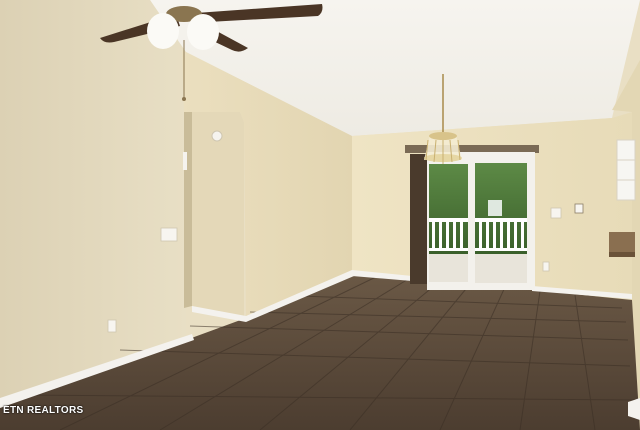 This screenshot has width=640, height=430. Describe the element at coordinates (214, 215) in the screenshot. I see `hallway-opening` at that location.